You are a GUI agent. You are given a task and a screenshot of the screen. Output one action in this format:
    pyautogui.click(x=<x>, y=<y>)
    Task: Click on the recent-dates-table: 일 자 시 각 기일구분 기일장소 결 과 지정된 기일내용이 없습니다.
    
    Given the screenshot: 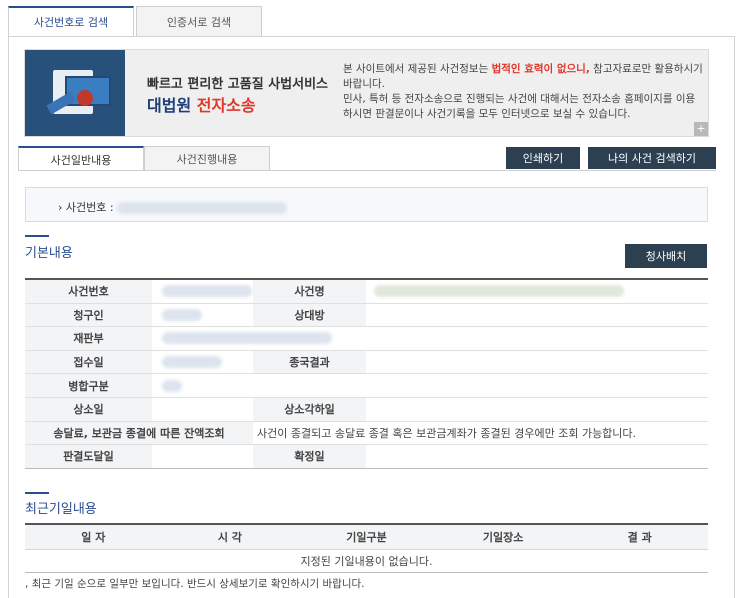 What is the action you would take?
    pyautogui.click(x=366, y=548)
    